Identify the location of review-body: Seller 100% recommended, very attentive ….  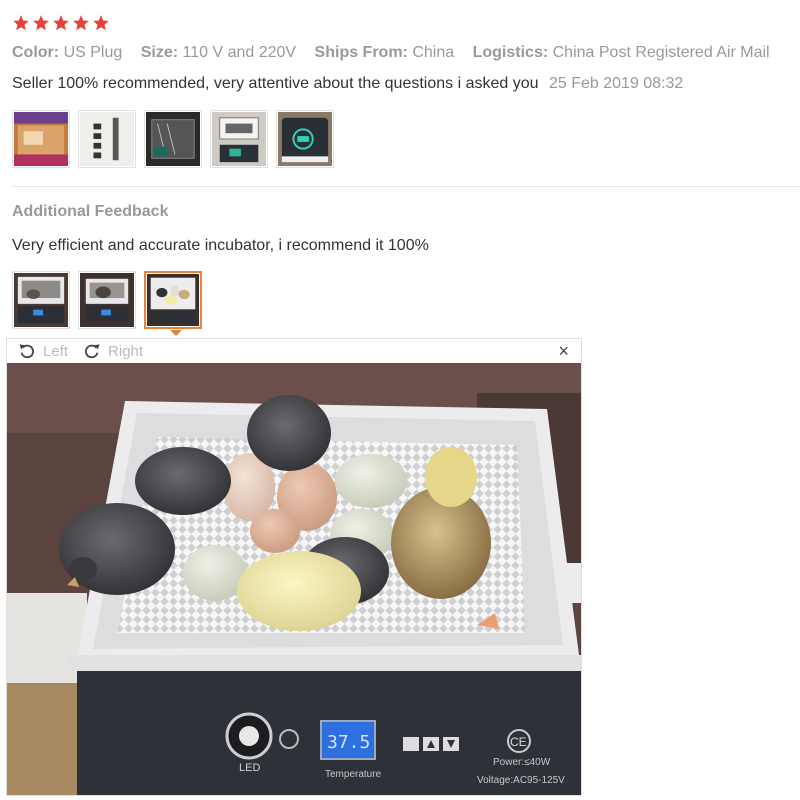
(275, 83).